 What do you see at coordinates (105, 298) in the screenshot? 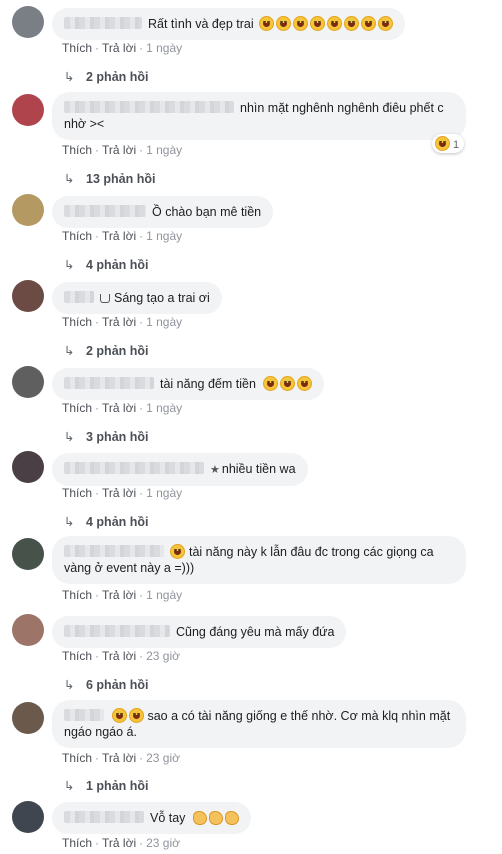
I see `coffee-icon` at bounding box center [105, 298].